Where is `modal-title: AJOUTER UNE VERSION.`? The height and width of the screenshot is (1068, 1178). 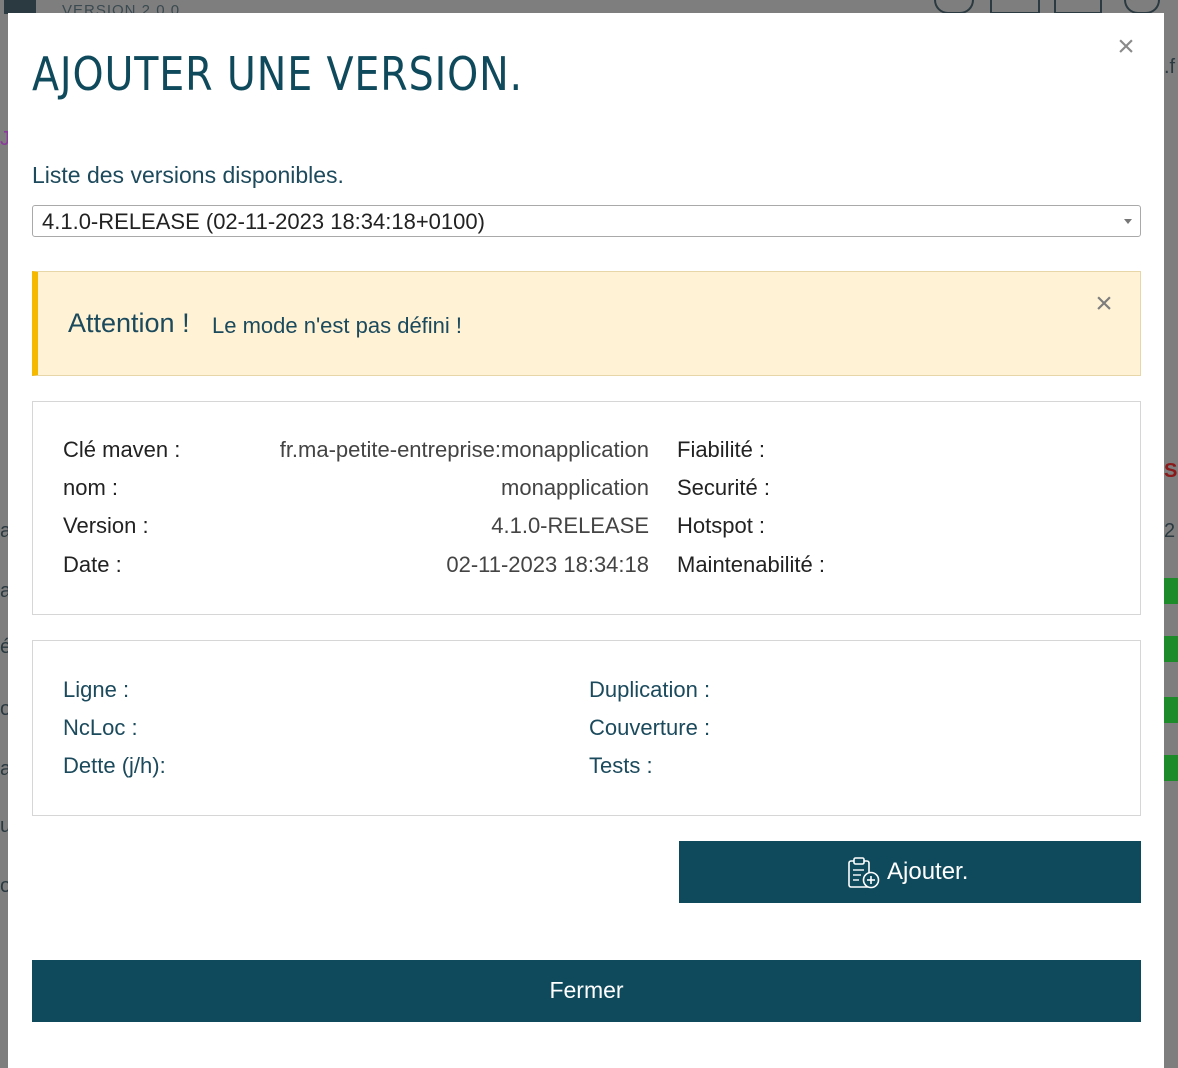
modal-title: AJOUTER UNE VERSION. is located at coordinates (277, 74).